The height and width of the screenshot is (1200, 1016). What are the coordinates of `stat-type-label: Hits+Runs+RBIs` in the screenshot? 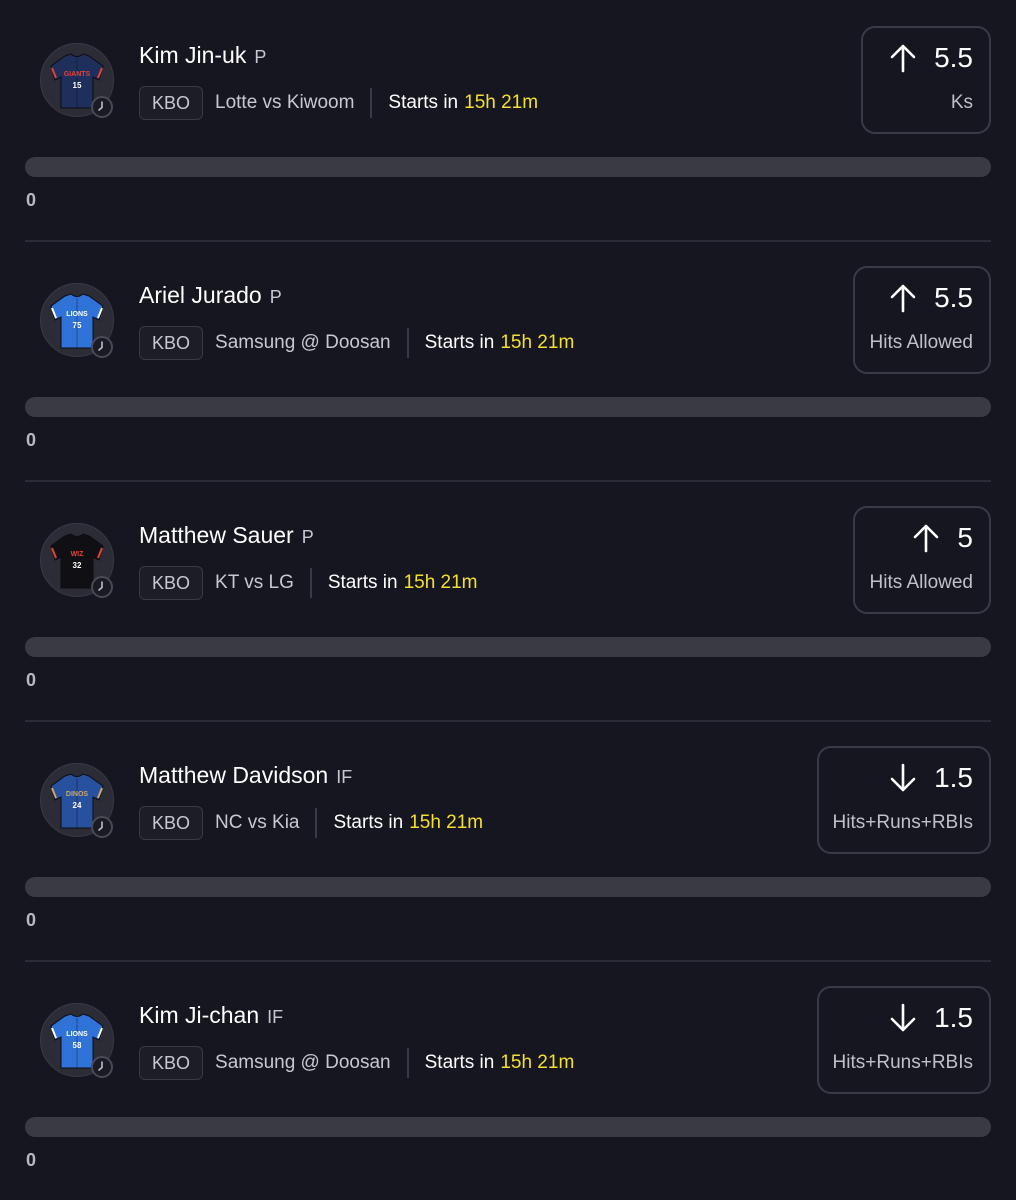 It's located at (902, 822).